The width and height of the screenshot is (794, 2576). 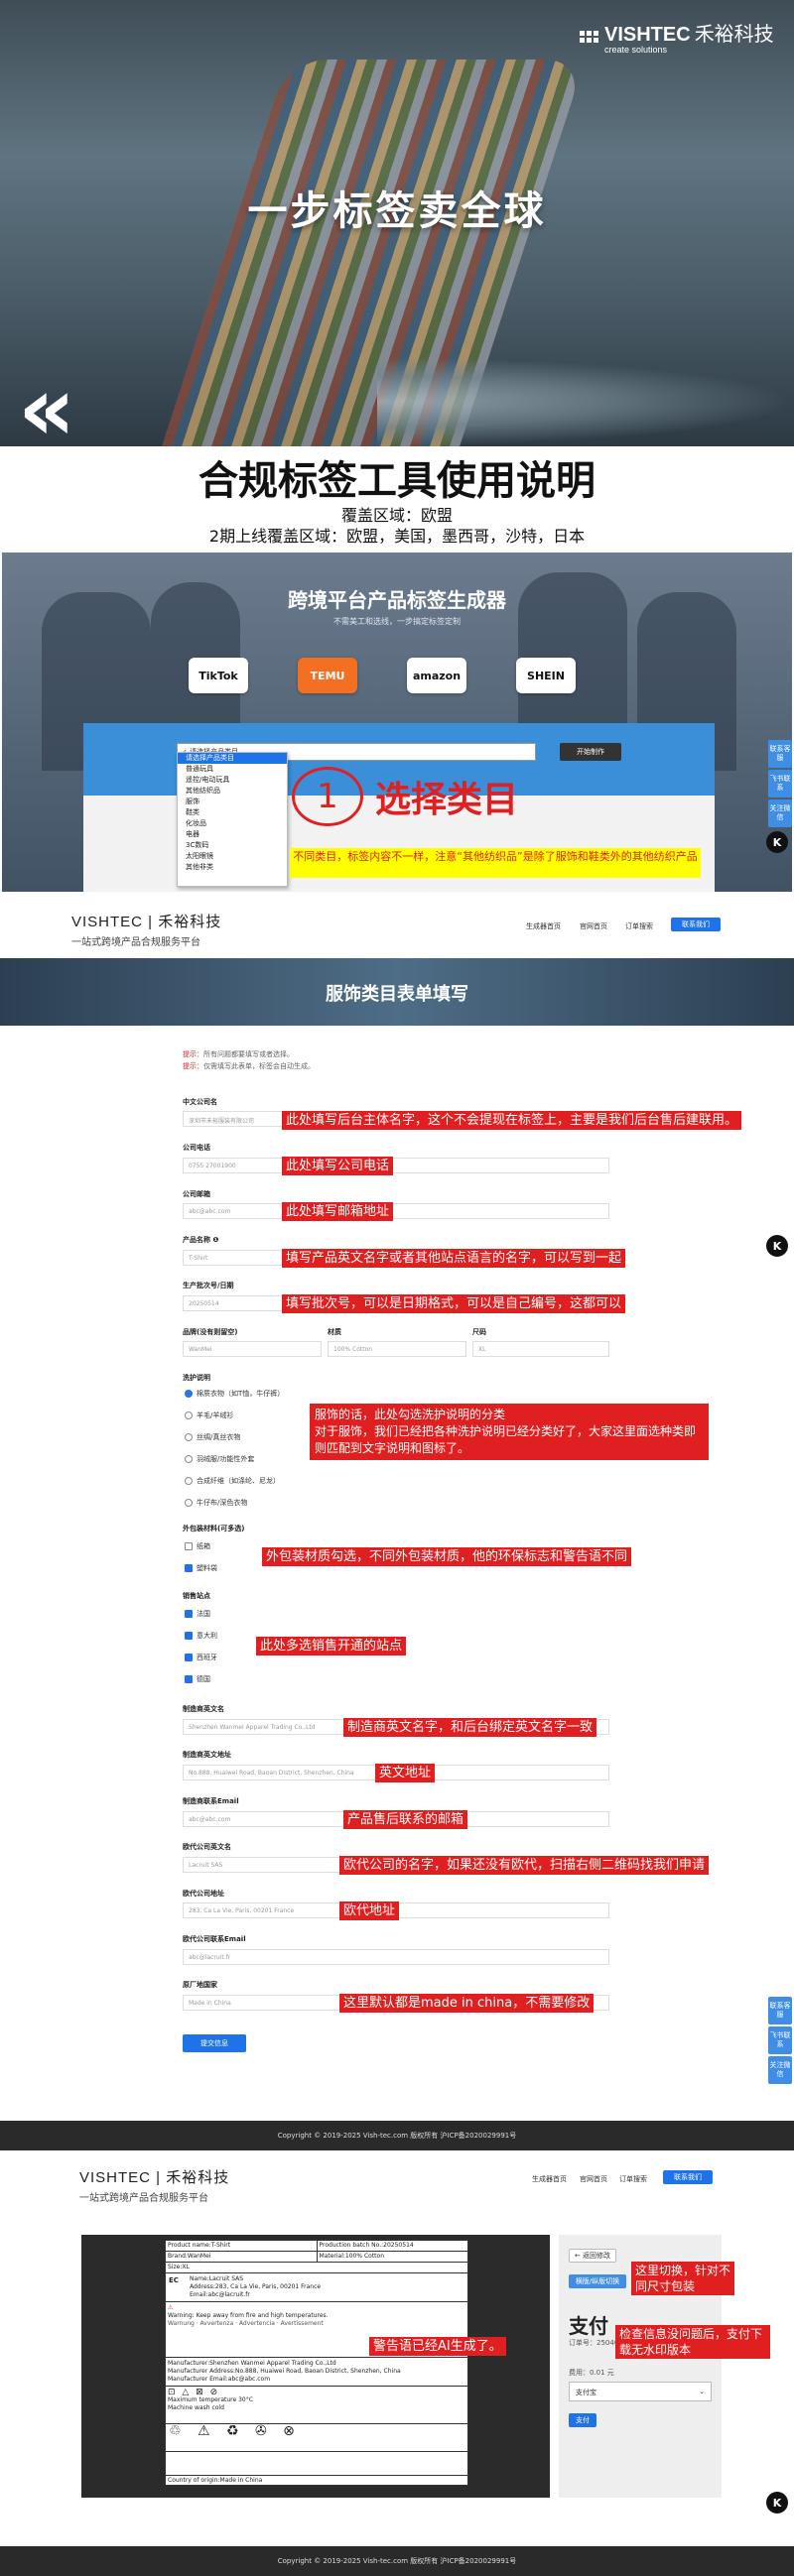 I want to click on category-option: 请选择产品类目, so click(x=233, y=758).